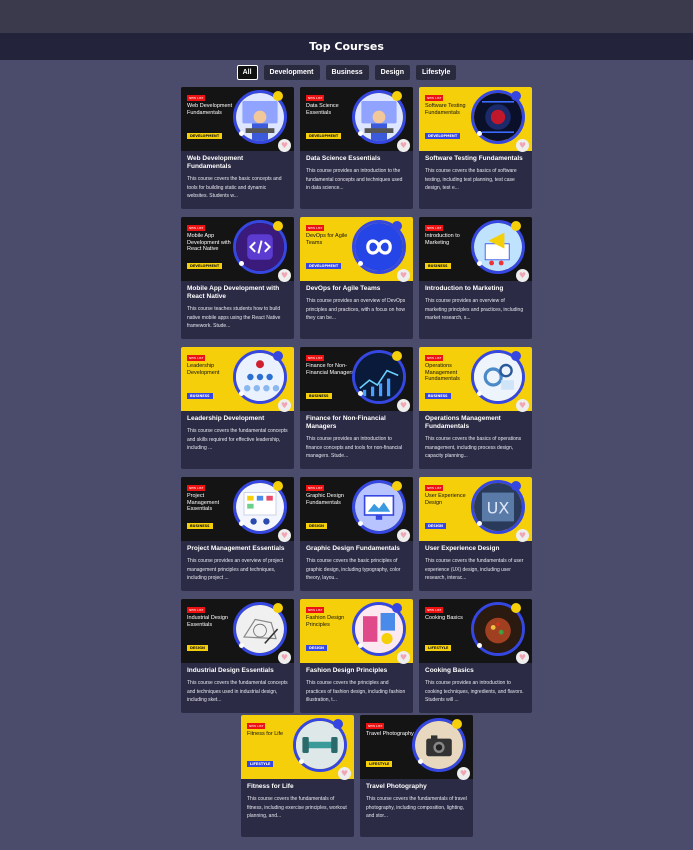  What do you see at coordinates (270, 786) in the screenshot?
I see `course-title: Fitness for Life` at bounding box center [270, 786].